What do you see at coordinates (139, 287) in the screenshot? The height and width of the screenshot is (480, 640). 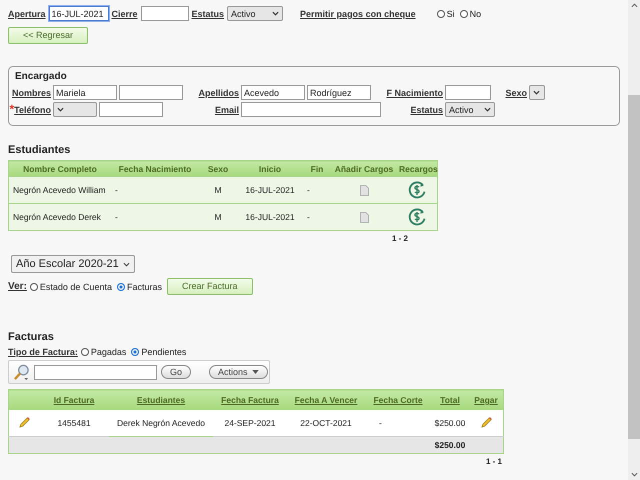 I see `radio-option: Facturas` at bounding box center [139, 287].